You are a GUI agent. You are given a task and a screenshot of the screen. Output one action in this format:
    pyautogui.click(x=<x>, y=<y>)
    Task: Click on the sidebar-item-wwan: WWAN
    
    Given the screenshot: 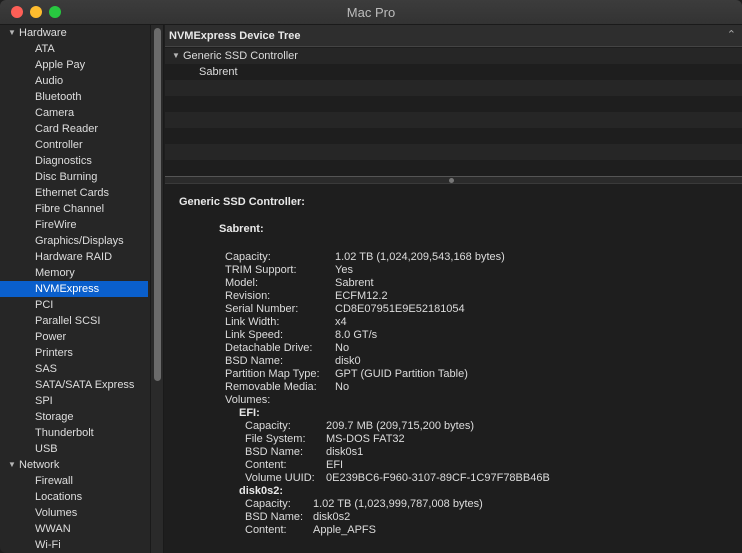 What is the action you would take?
    pyautogui.click(x=74, y=529)
    